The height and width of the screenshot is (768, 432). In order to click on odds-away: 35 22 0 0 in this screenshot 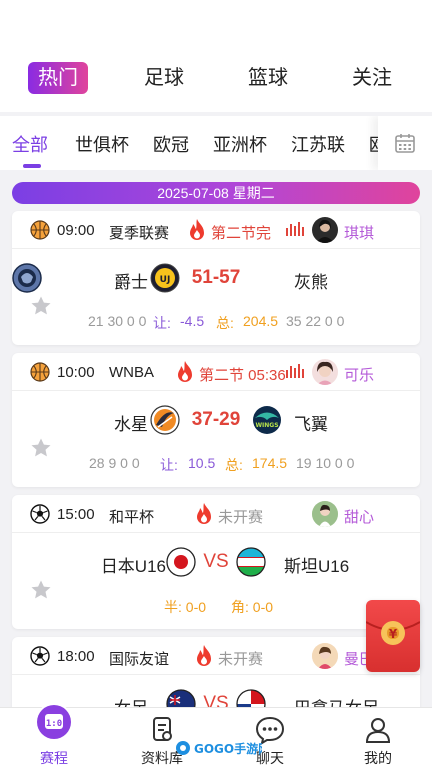, I will do `click(315, 321)`.